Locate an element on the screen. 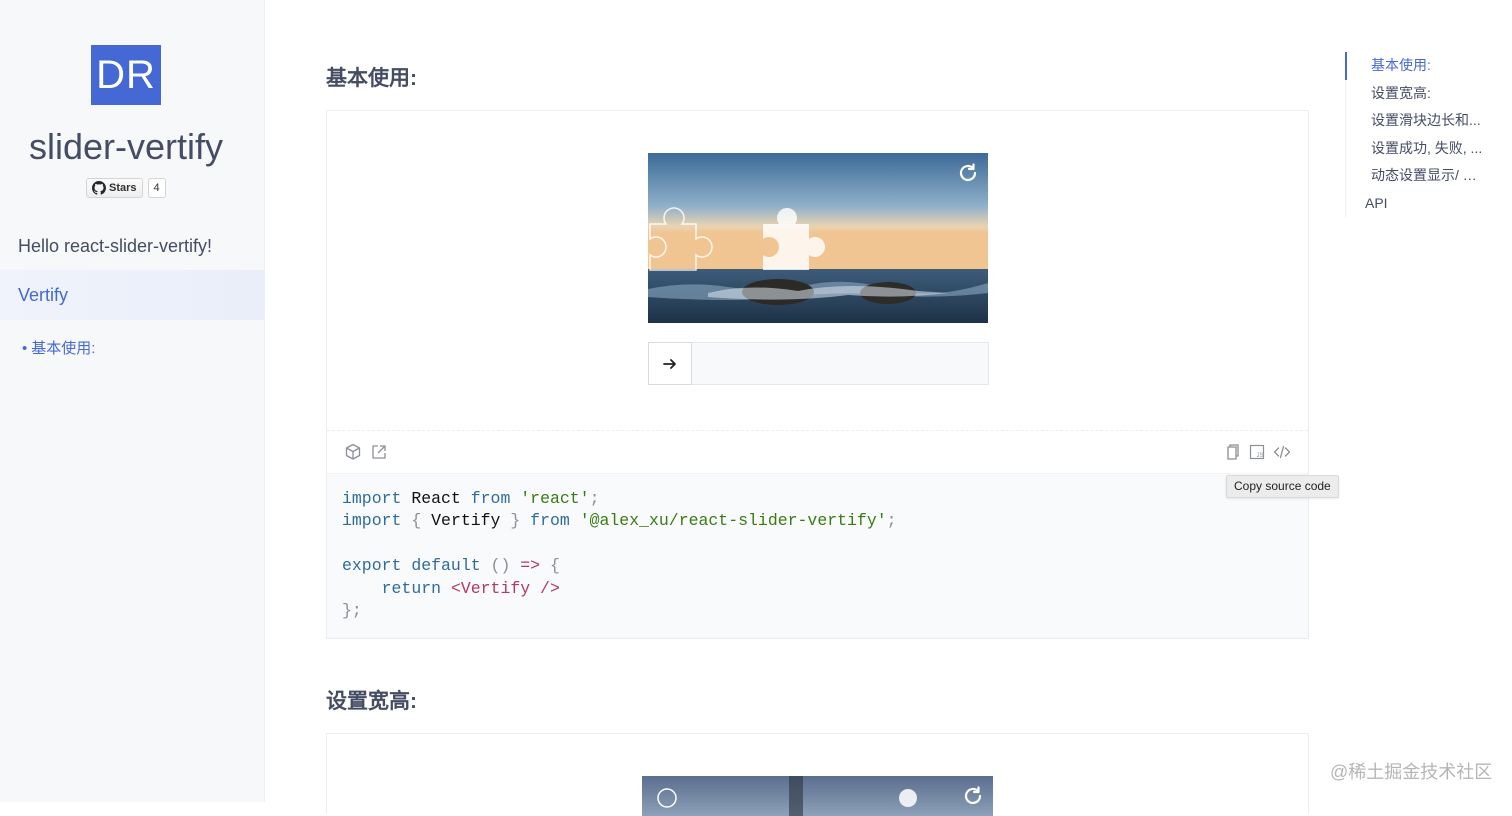 The image size is (1512, 816). toc-item-set-size: 设置宽高: is located at coordinates (1416, 94).